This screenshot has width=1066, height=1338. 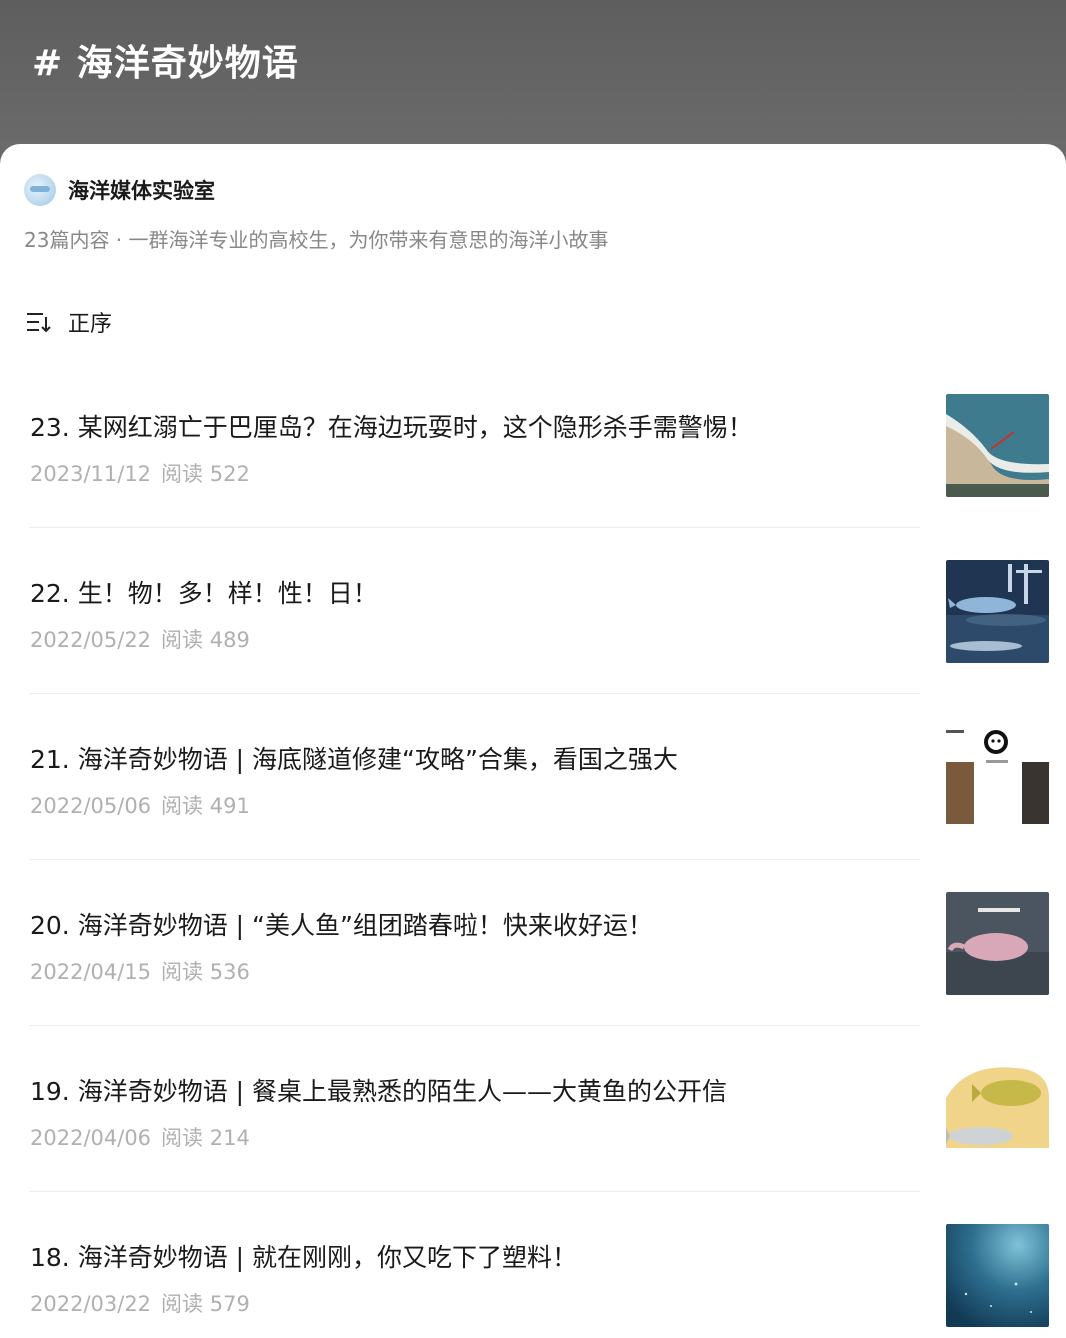 What do you see at coordinates (39, 322) in the screenshot?
I see `sort-order-icon` at bounding box center [39, 322].